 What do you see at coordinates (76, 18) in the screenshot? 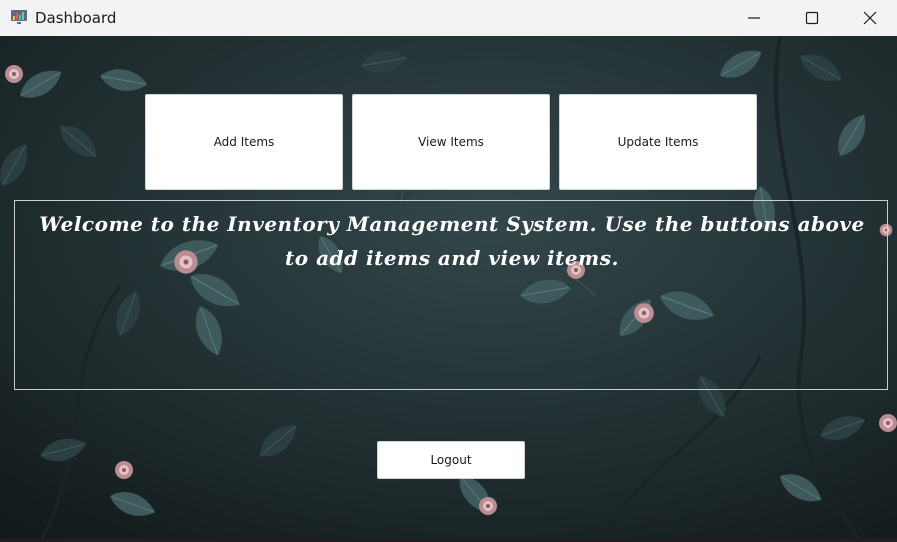
I see `window-title: Dashboard` at bounding box center [76, 18].